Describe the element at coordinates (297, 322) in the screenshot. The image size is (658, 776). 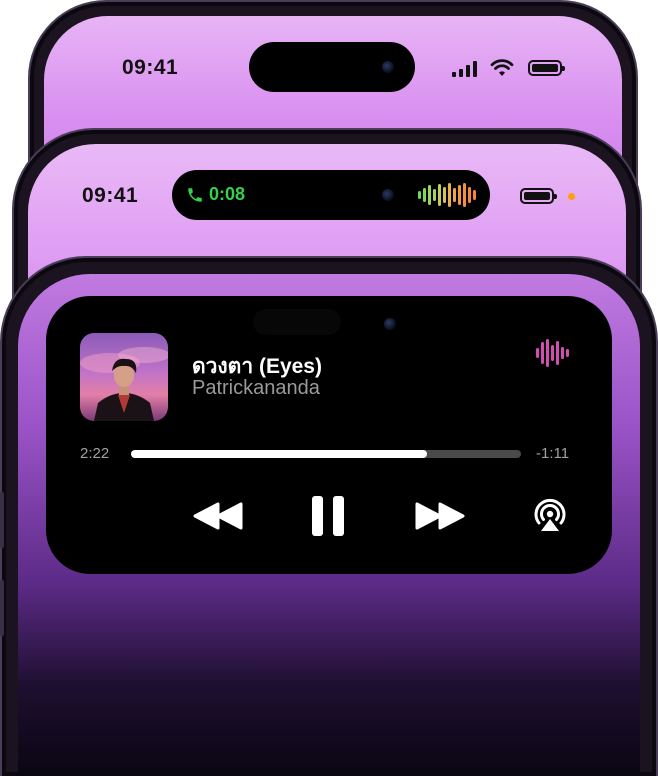
I see `sensor-housing` at that location.